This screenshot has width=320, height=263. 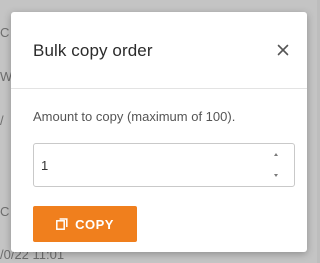 I want to click on close-button, so click(x=283, y=50).